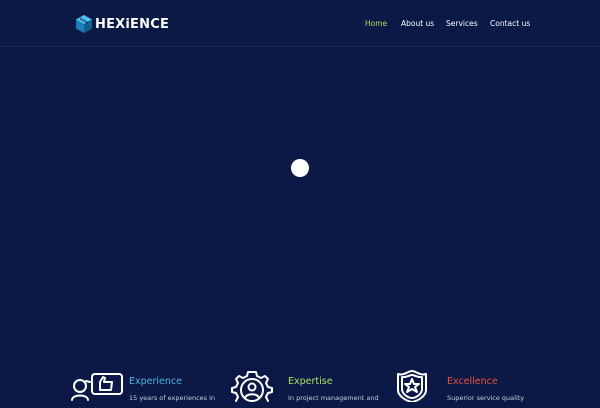 The width and height of the screenshot is (600, 408). I want to click on nav-item-services: Services, so click(462, 24).